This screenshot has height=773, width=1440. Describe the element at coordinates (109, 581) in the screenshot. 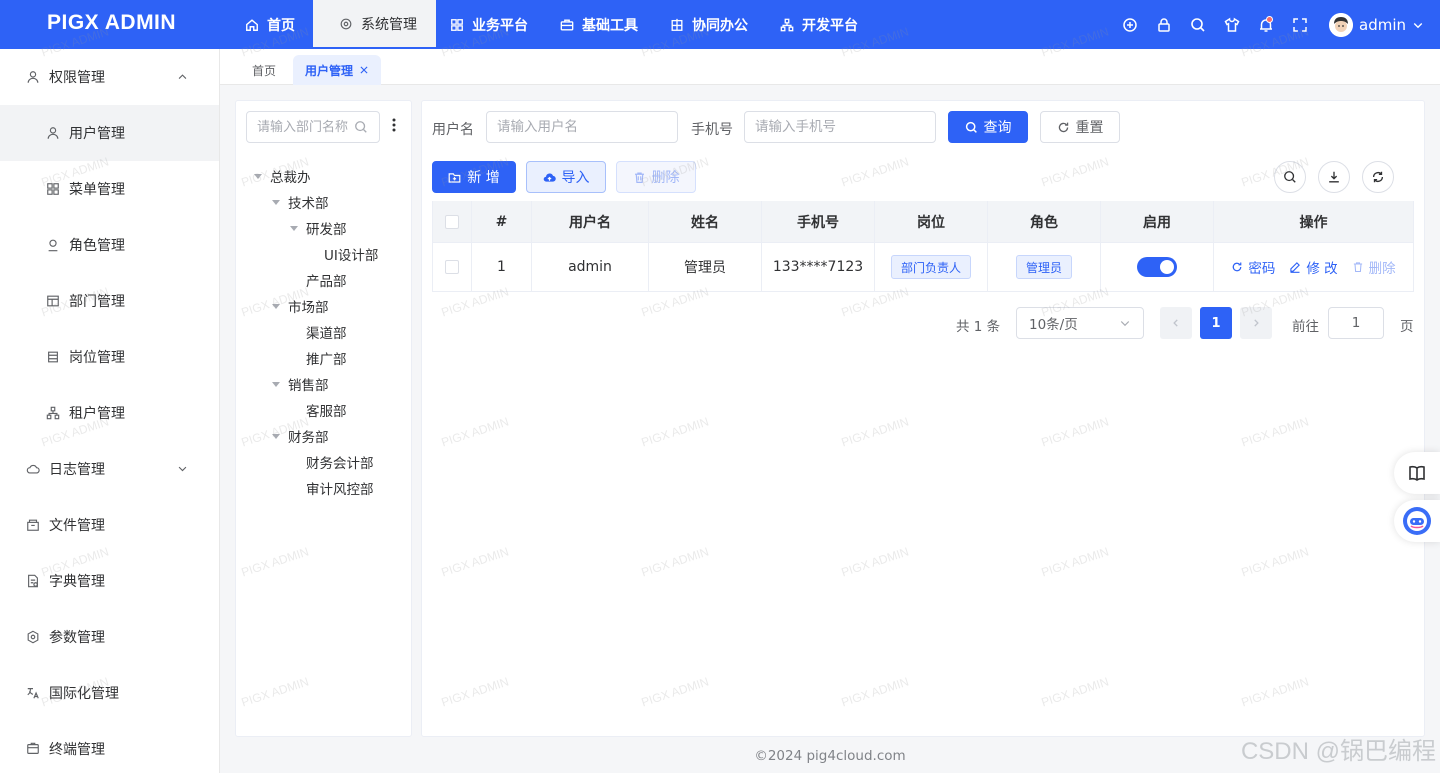

I see `sidebar-item-9: 字典管理` at that location.